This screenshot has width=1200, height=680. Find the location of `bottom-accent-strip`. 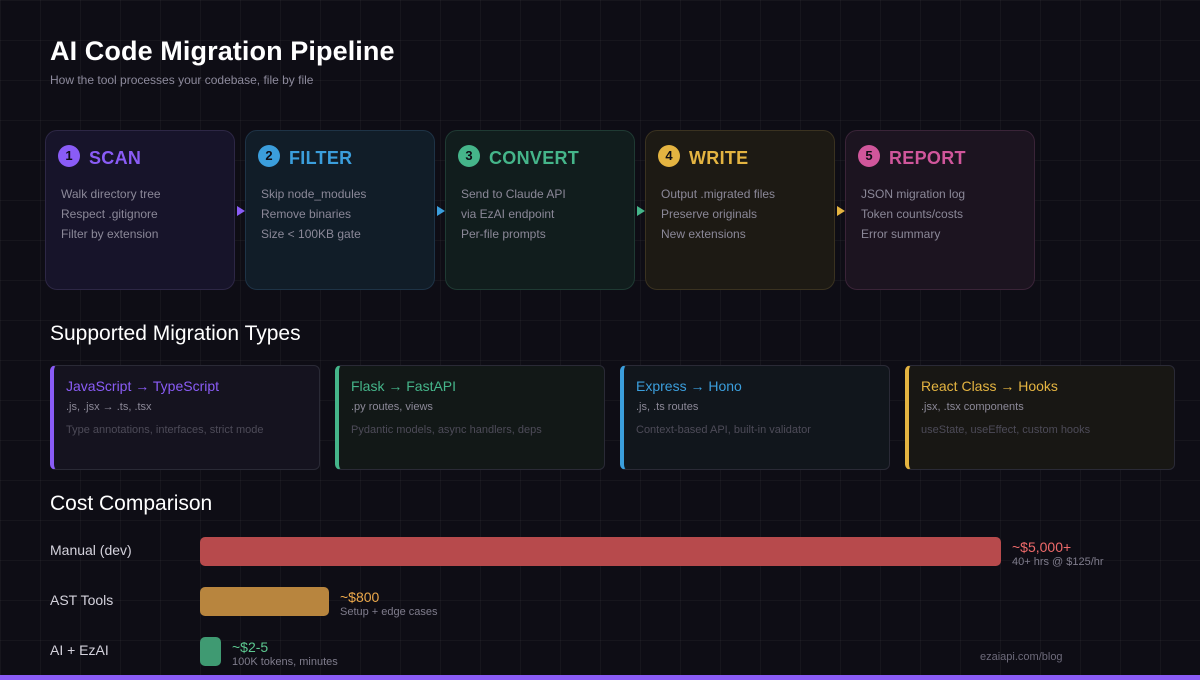

bottom-accent-strip is located at coordinates (600, 677).